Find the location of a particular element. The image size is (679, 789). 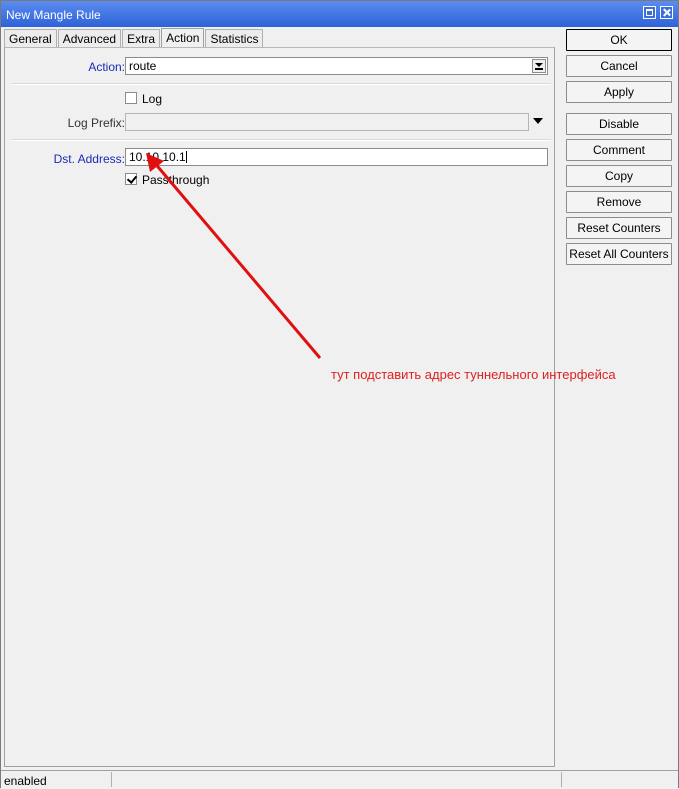

annotation-arrow is located at coordinates (234, 256).